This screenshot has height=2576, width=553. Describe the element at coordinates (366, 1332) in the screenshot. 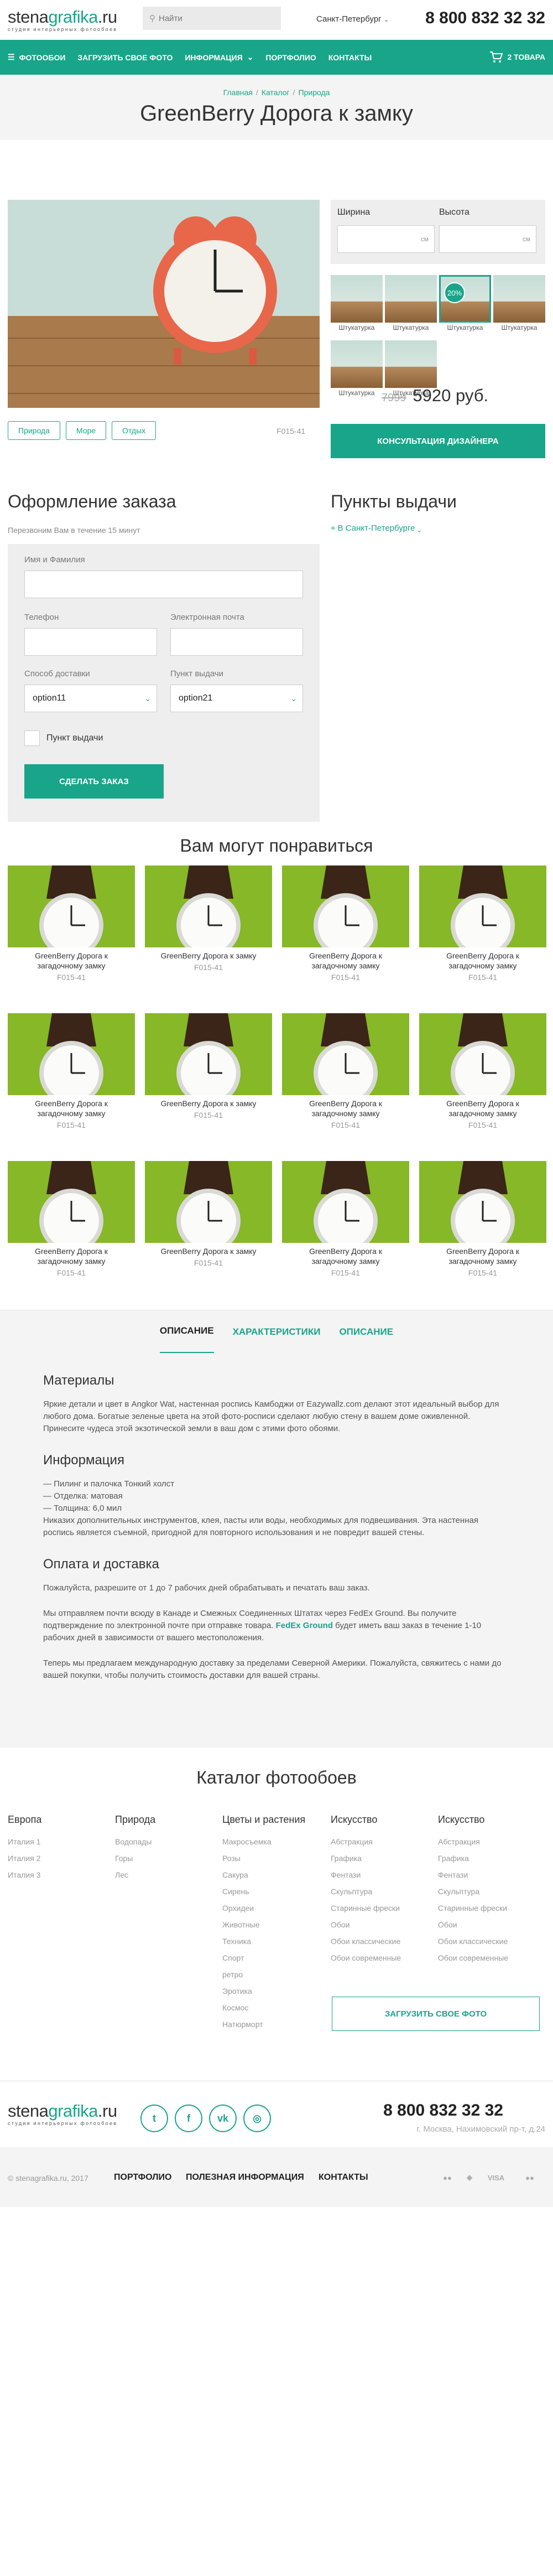

I see `tab-description-2: ОПИСАНИЕ` at that location.